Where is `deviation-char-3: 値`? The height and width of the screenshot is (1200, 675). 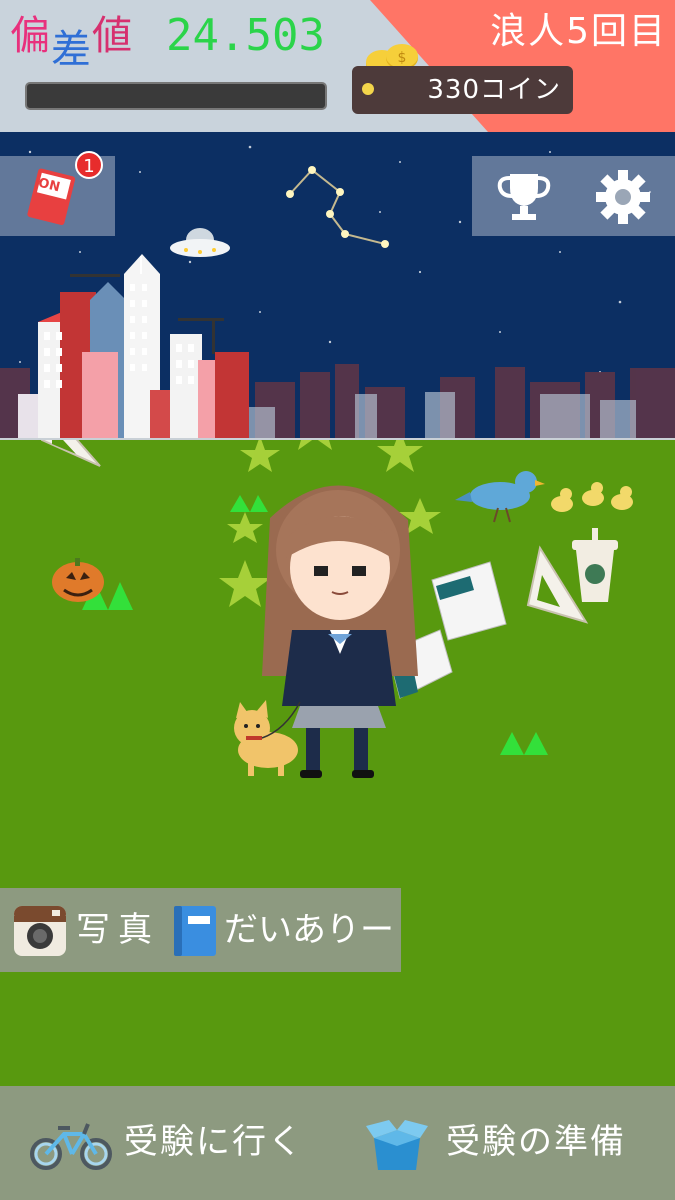 deviation-char-3: 値 is located at coordinates (112, 36).